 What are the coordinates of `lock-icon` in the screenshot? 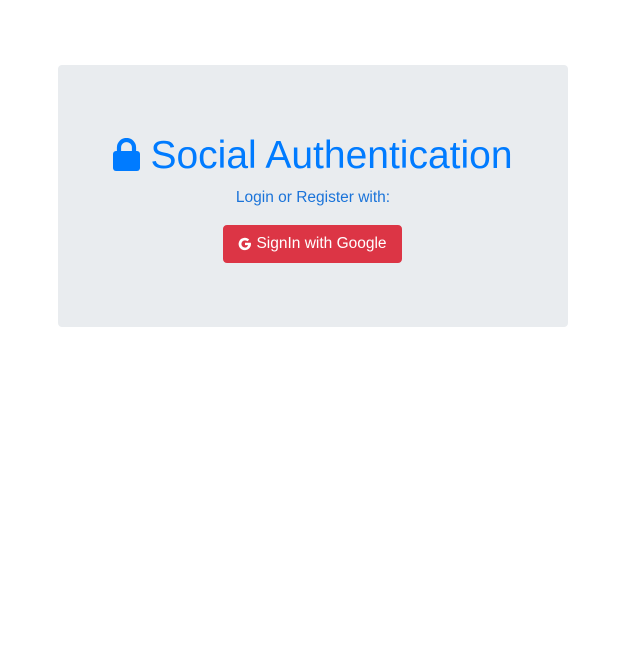 It's located at (127, 154).